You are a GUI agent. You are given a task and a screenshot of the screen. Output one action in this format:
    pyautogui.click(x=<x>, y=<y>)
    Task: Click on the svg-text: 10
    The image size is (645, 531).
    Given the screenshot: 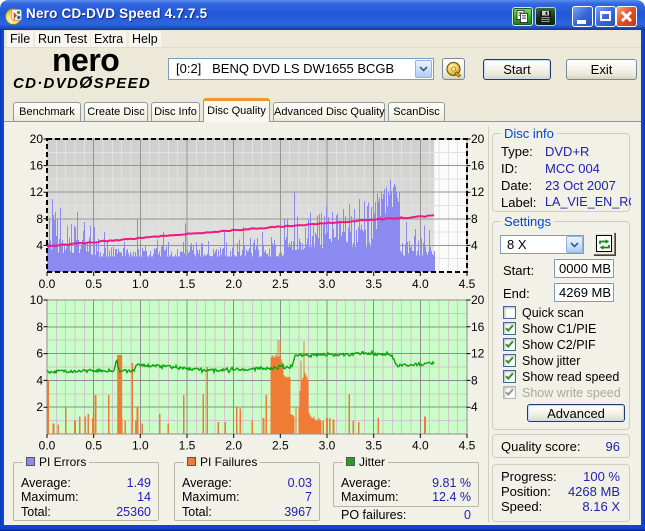 What is the action you would take?
    pyautogui.click(x=37, y=300)
    